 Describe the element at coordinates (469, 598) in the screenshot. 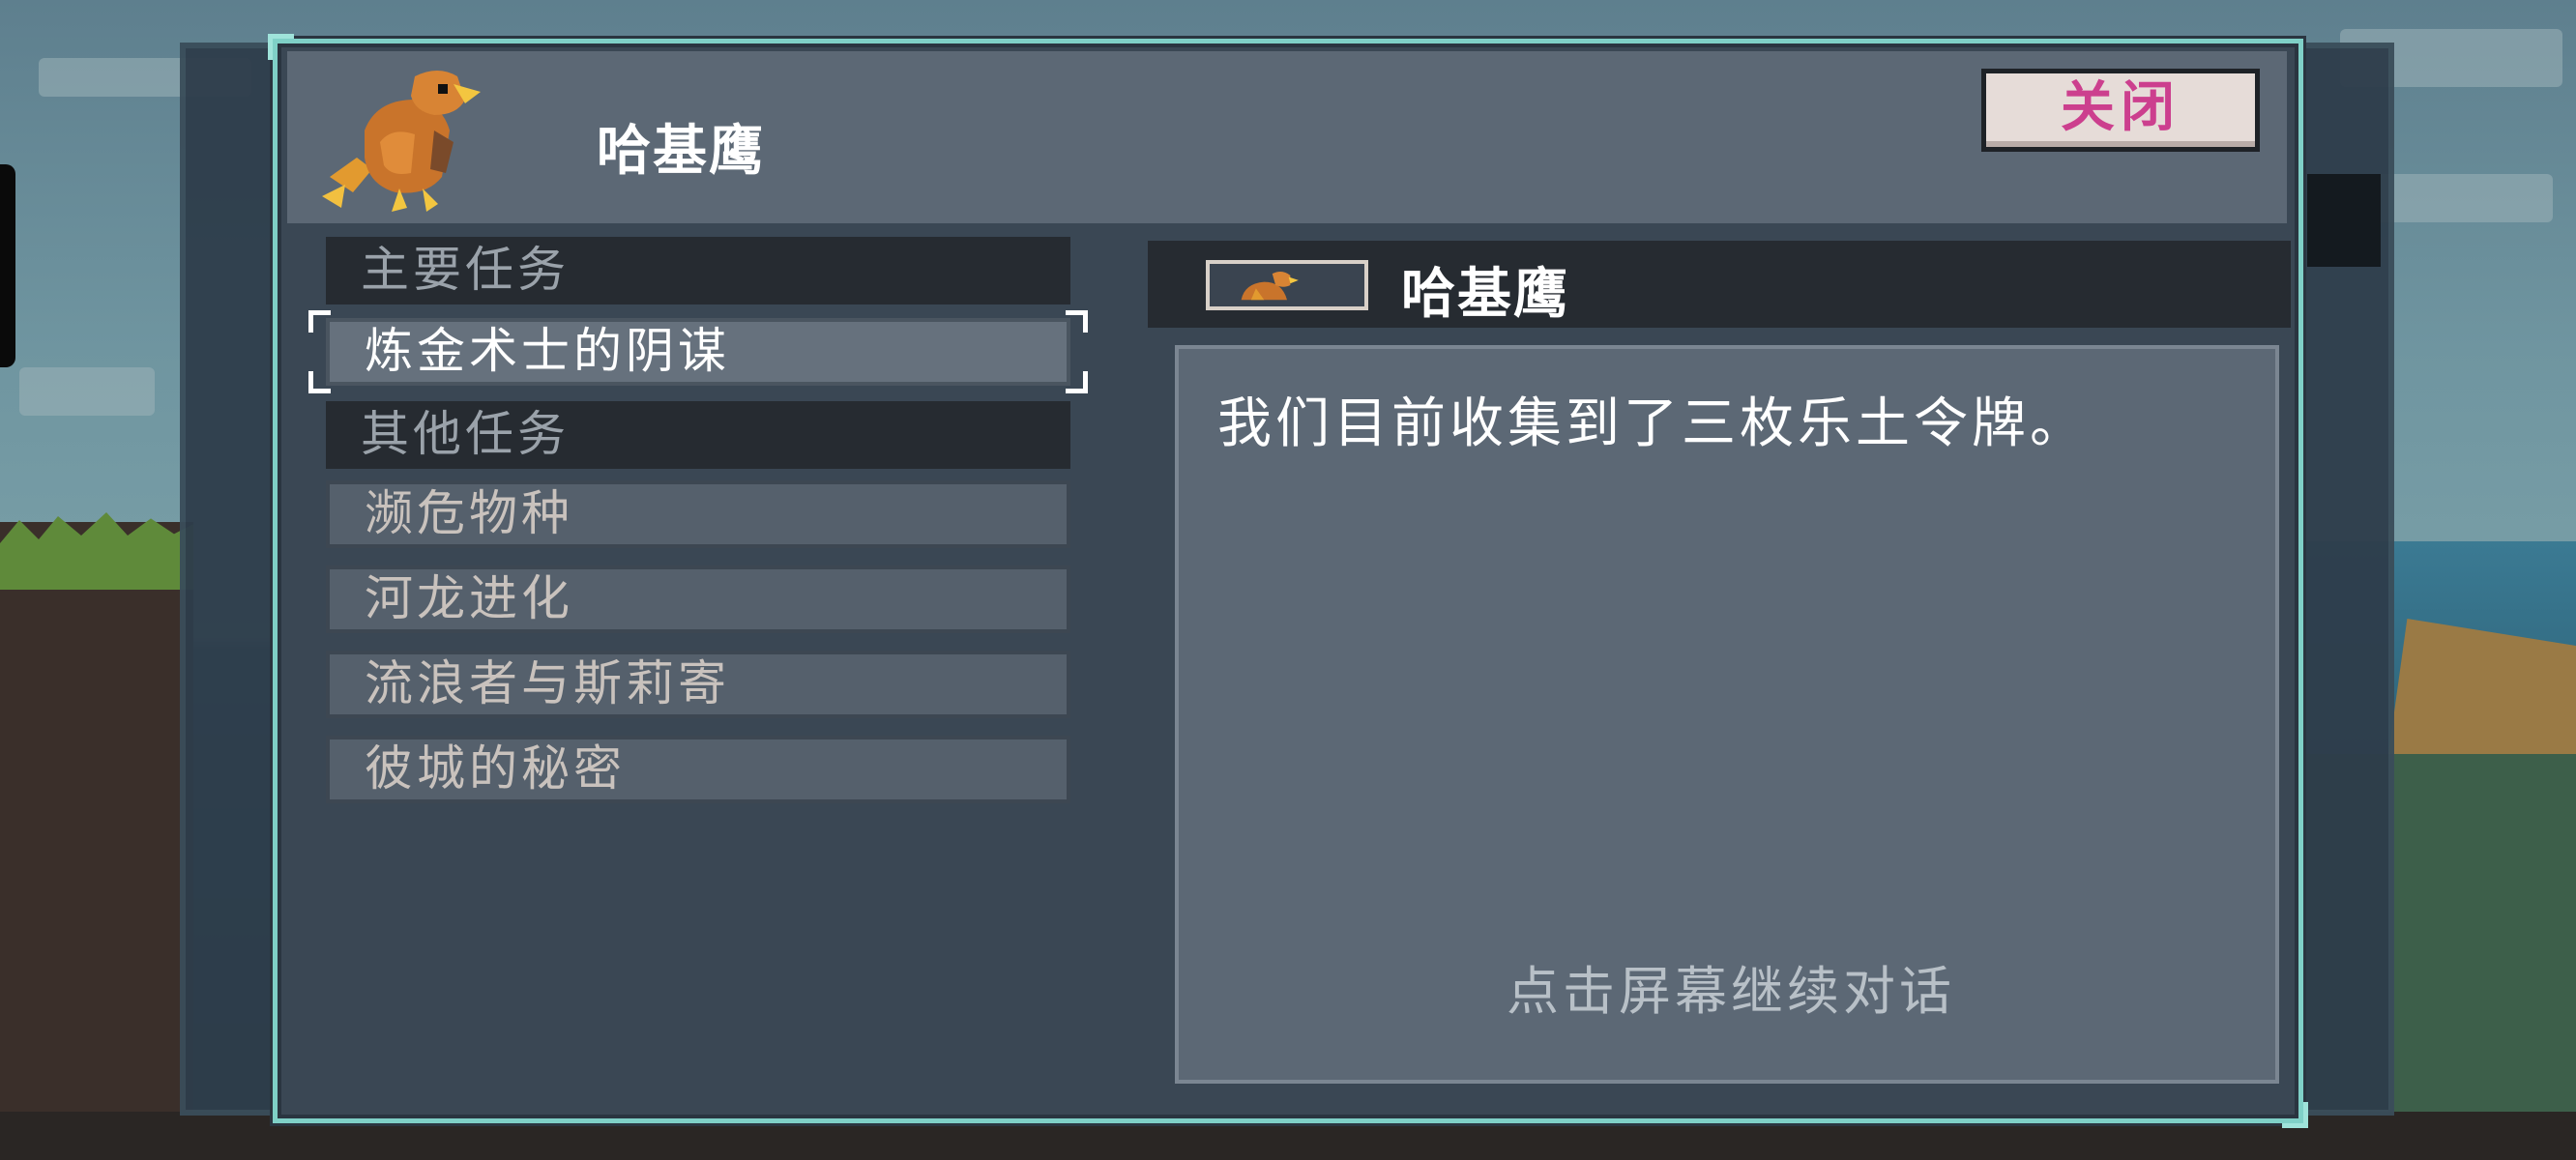

I see `quest-label: 河龙进化` at that location.